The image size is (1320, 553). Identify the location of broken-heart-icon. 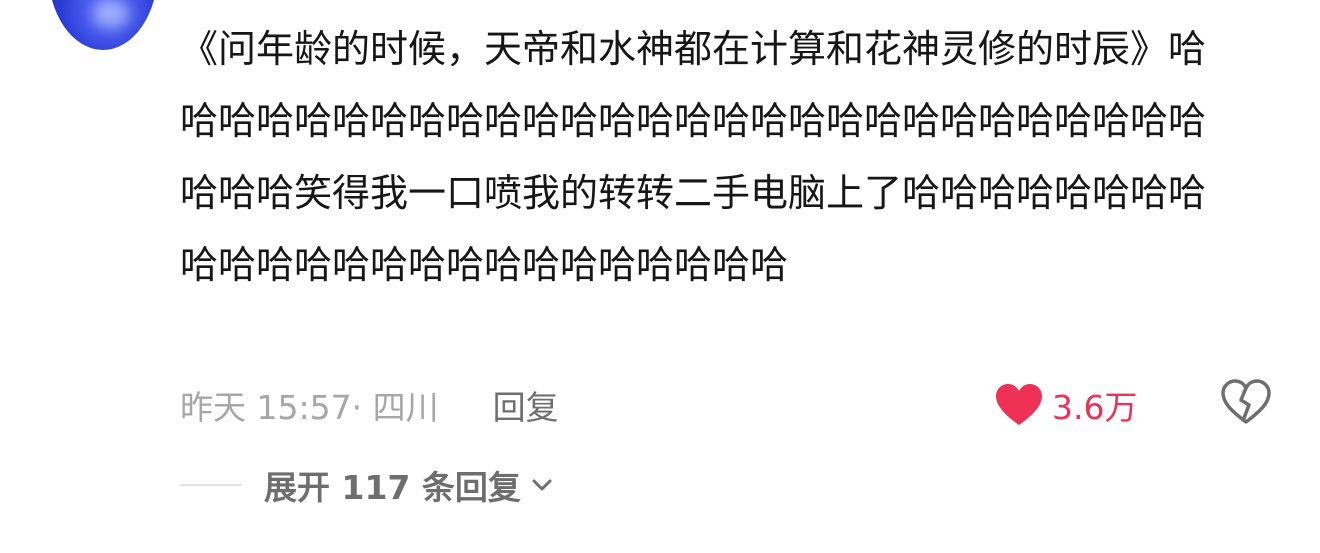
(1246, 402).